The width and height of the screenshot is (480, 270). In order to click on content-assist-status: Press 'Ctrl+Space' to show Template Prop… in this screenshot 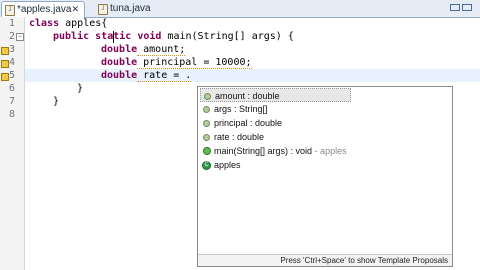, I will do `click(325, 260)`.